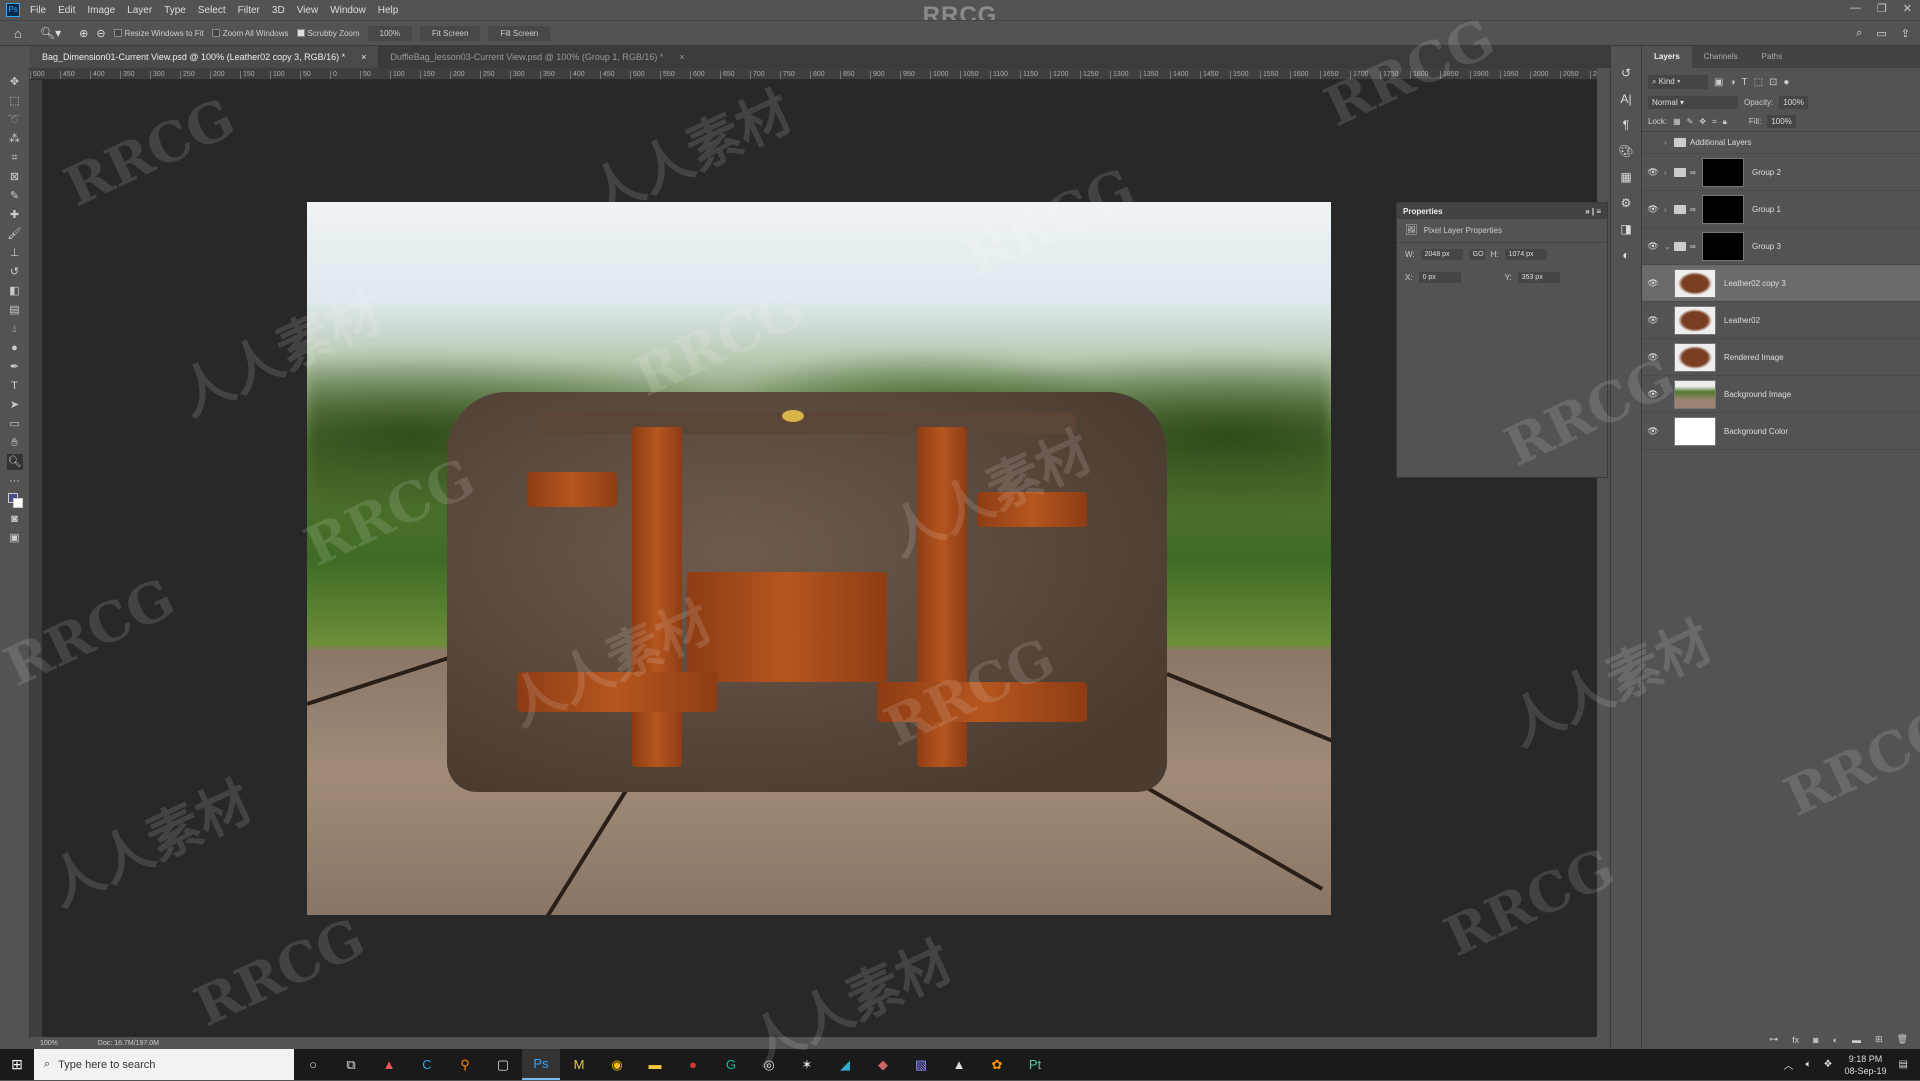 The width and height of the screenshot is (1920, 1081). I want to click on app-icon-notes: ▢, so click(503, 1064).